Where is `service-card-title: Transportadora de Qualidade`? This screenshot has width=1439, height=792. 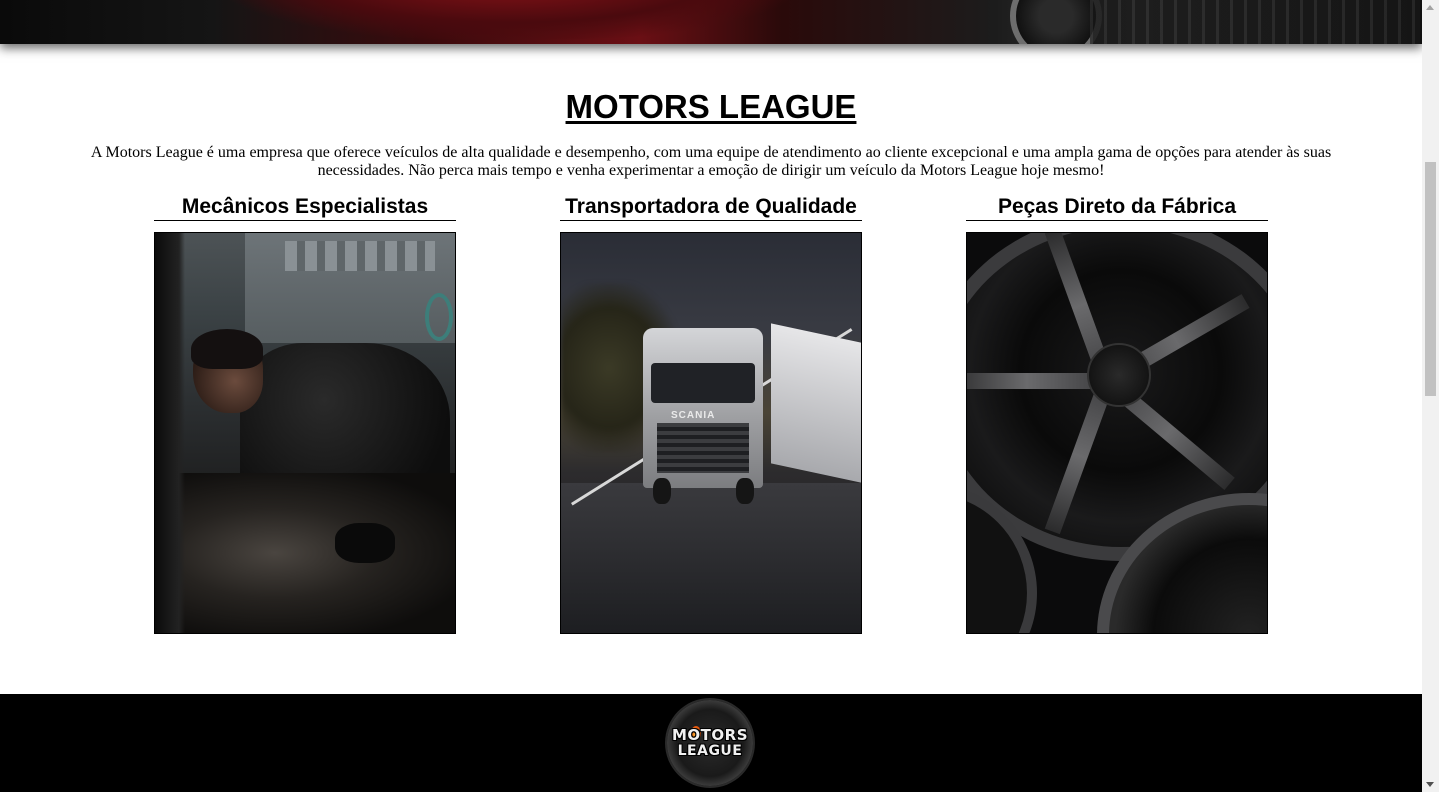
service-card-title: Transportadora de Qualidade is located at coordinates (711, 208).